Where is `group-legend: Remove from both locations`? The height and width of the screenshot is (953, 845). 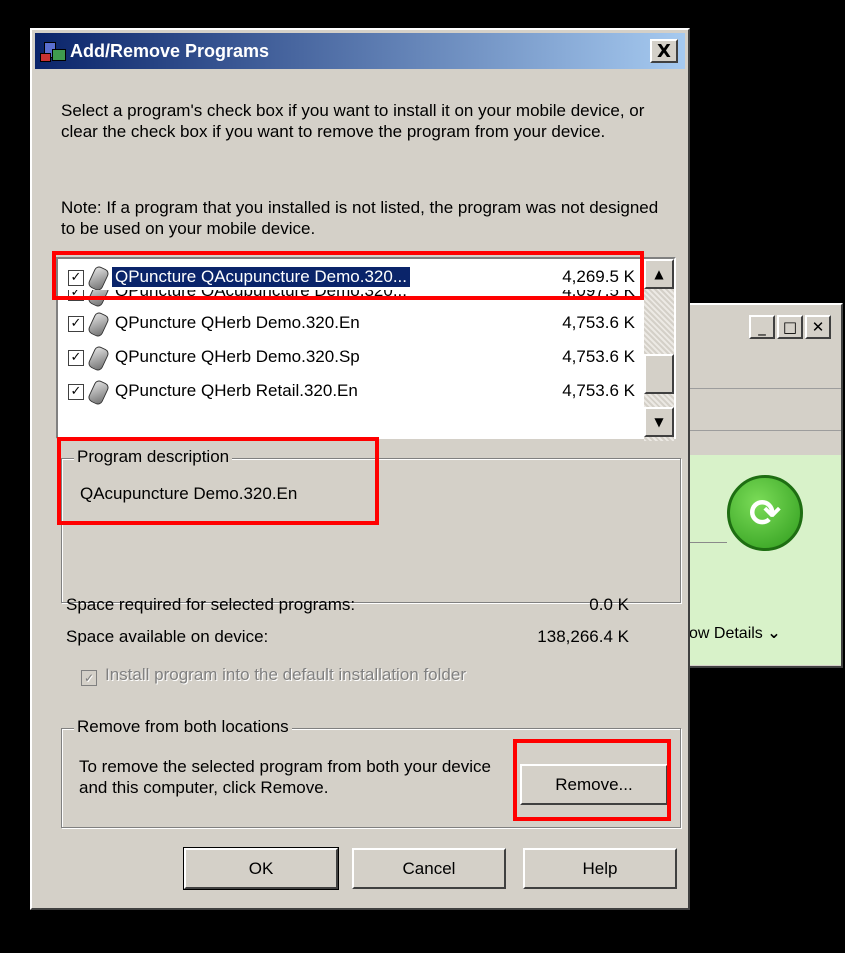
group-legend: Remove from both locations is located at coordinates (183, 727).